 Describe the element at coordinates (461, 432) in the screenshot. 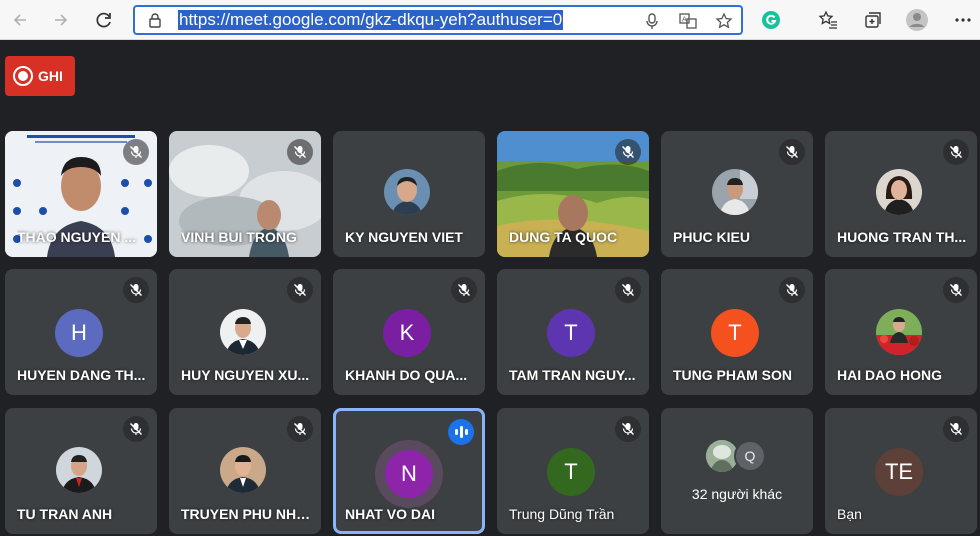

I see `audio-level-icon` at that location.